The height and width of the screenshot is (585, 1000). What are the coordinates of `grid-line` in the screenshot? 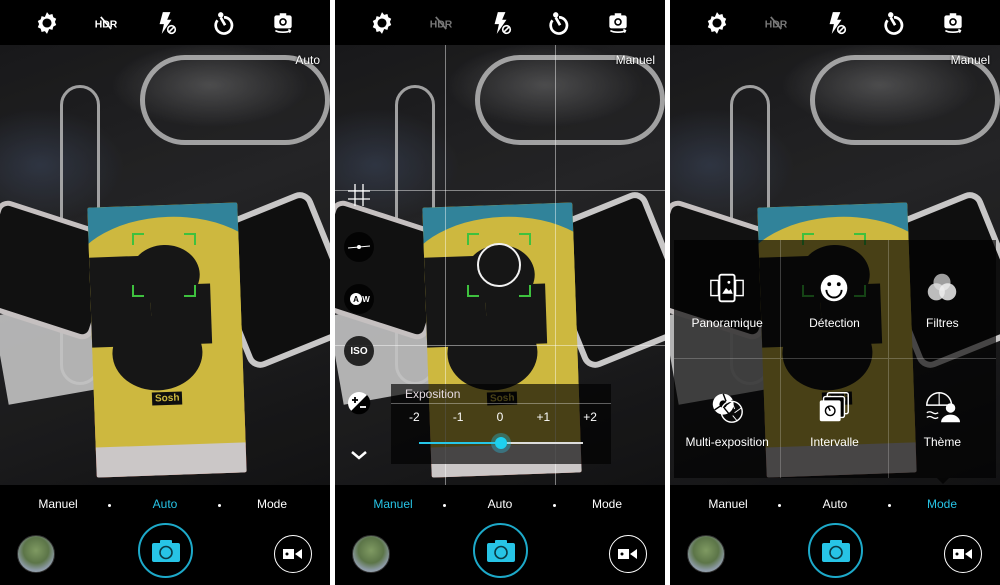 It's located at (500, 190).